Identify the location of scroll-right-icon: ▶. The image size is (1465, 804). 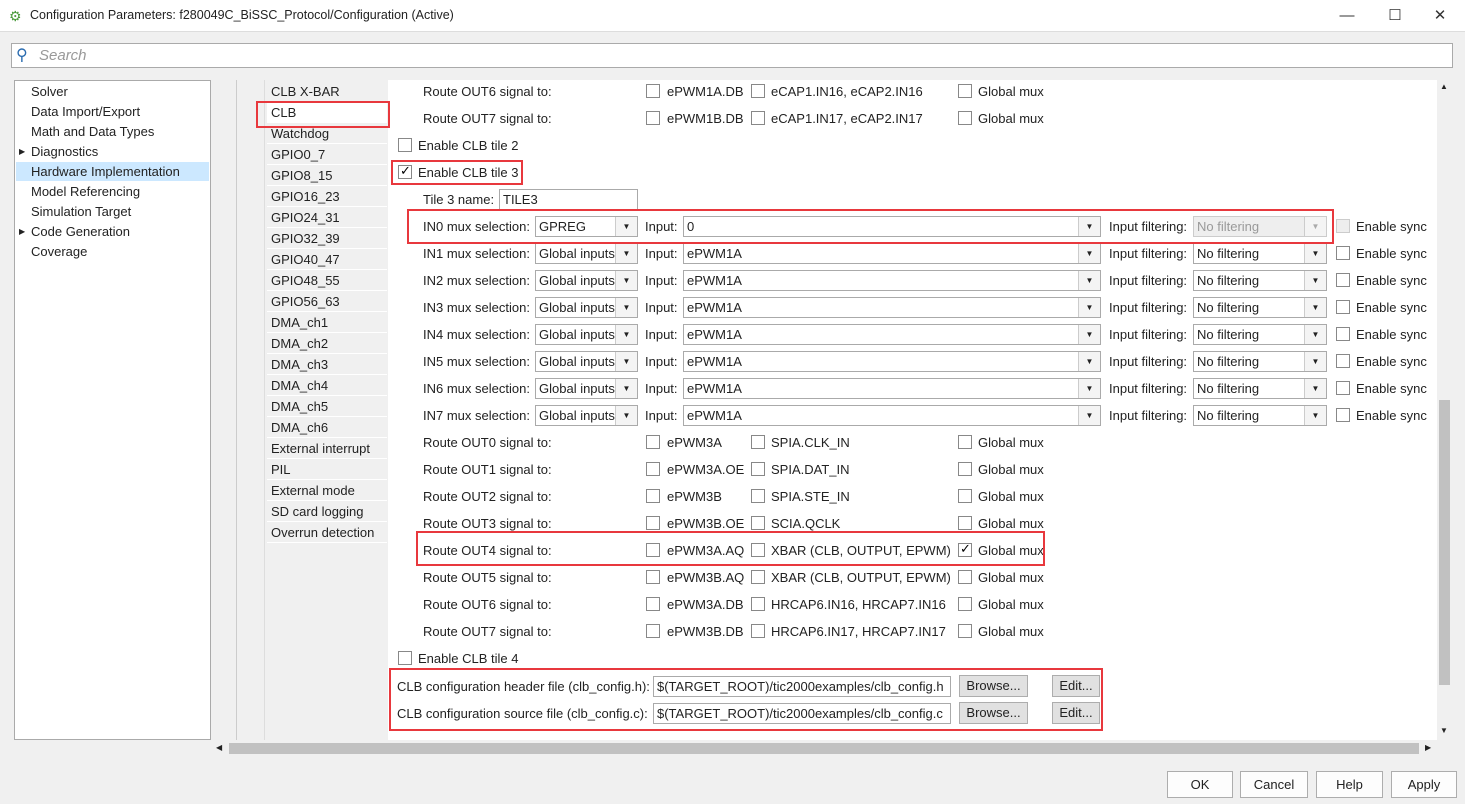
(1428, 747).